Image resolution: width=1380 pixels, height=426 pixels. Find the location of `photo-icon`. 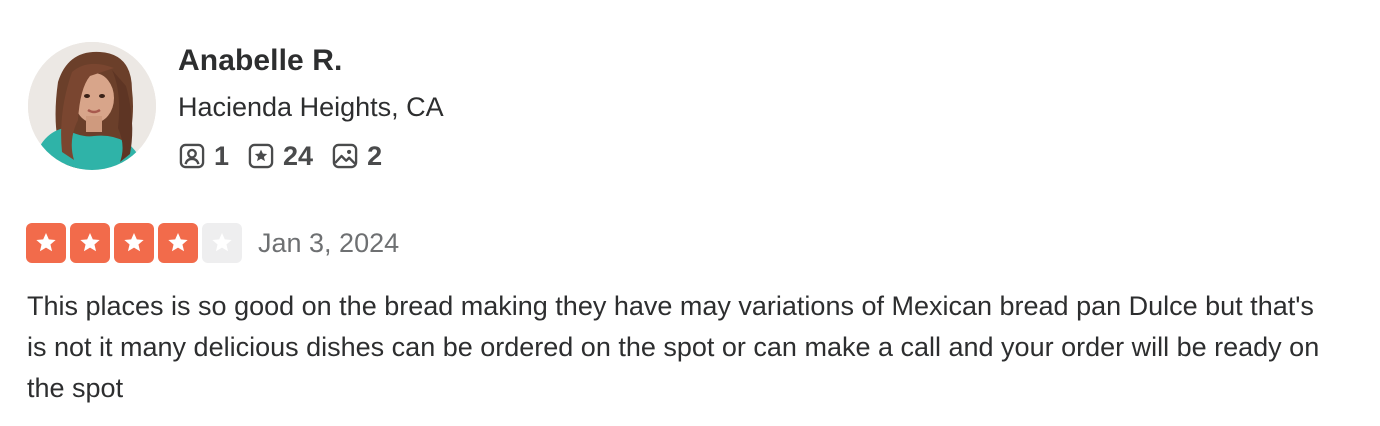

photo-icon is located at coordinates (345, 156).